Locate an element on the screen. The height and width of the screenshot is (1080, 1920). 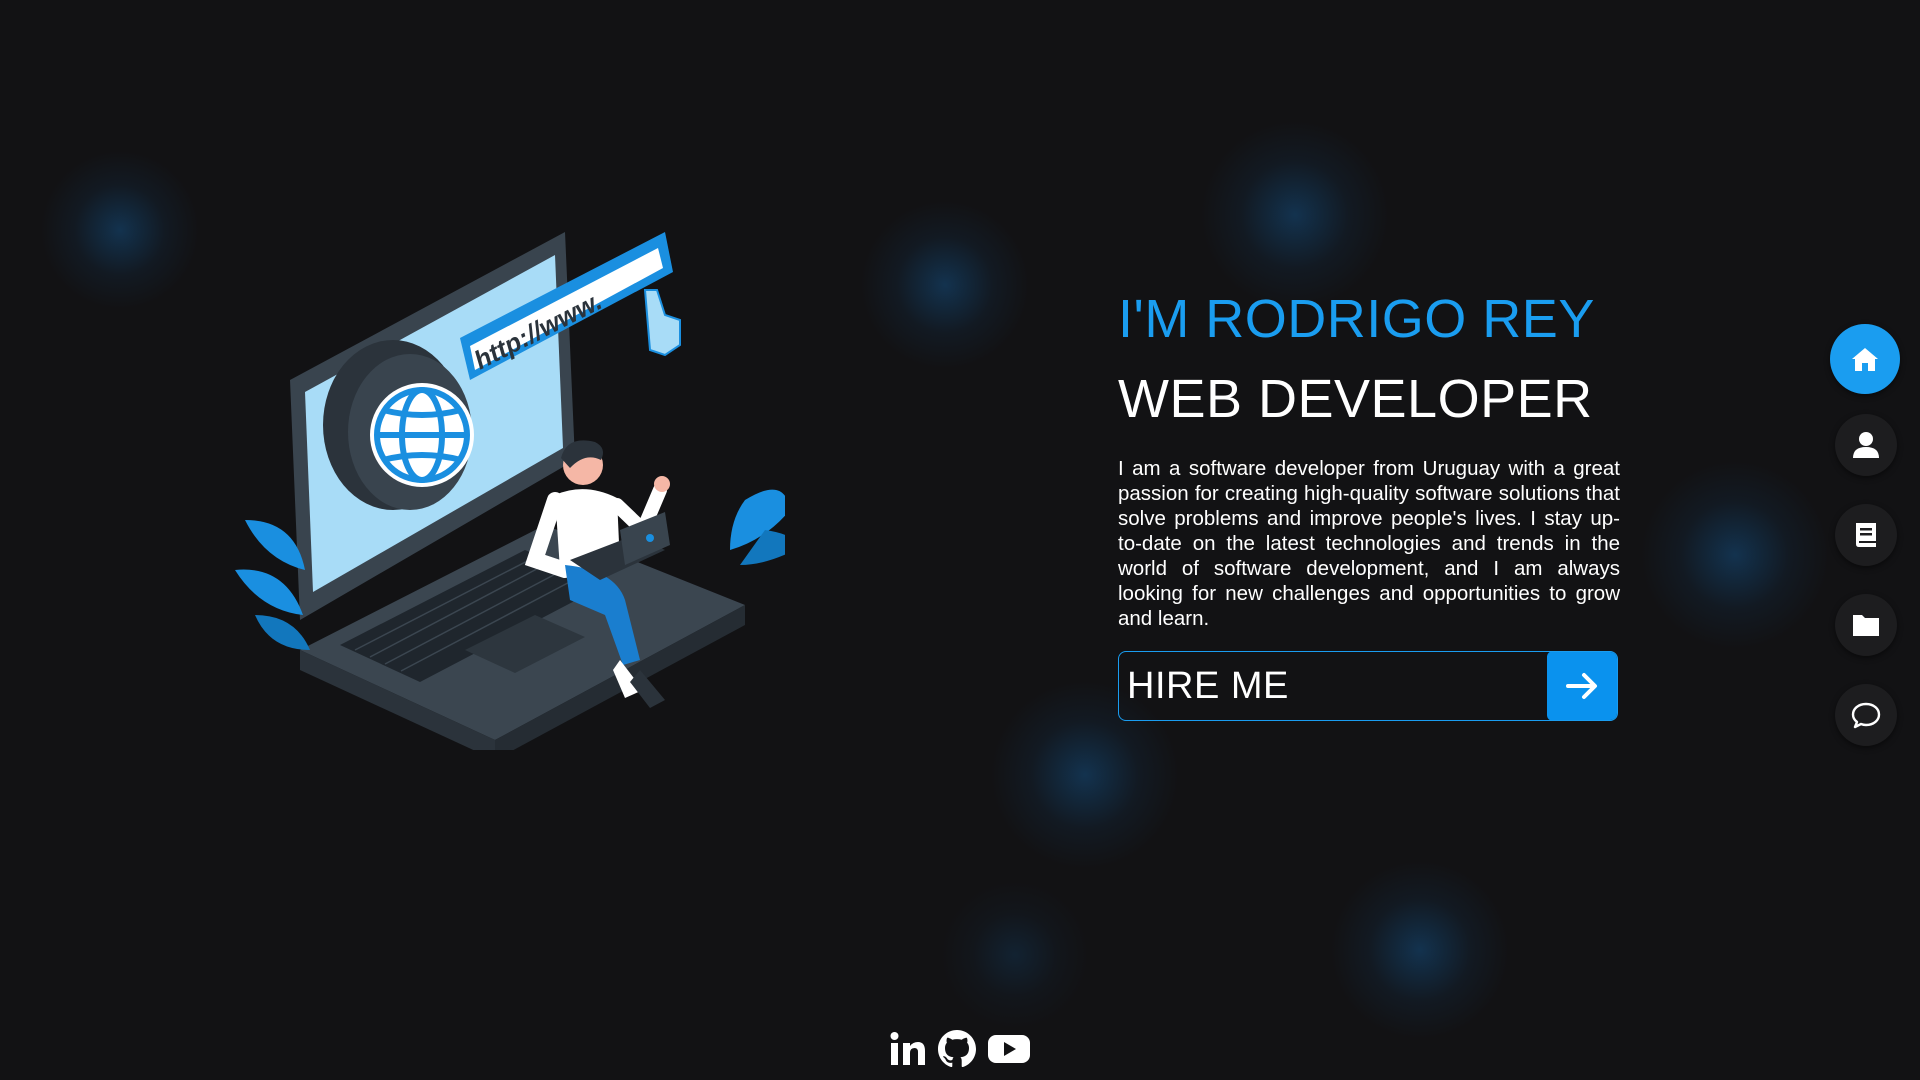
nav-resume-button is located at coordinates (1866, 535).